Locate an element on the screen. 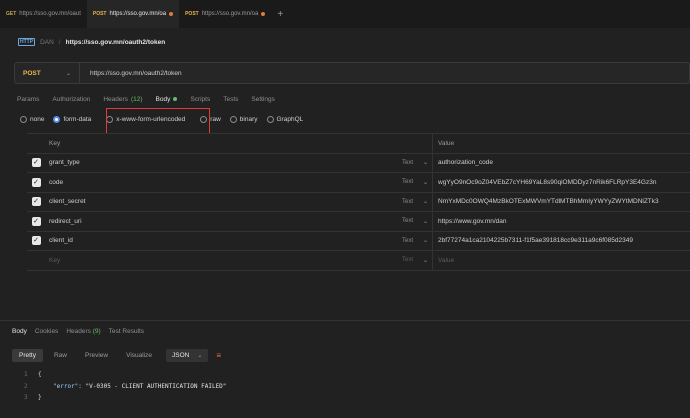 The image size is (690, 418). param-key: grant_type is located at coordinates (221, 163).